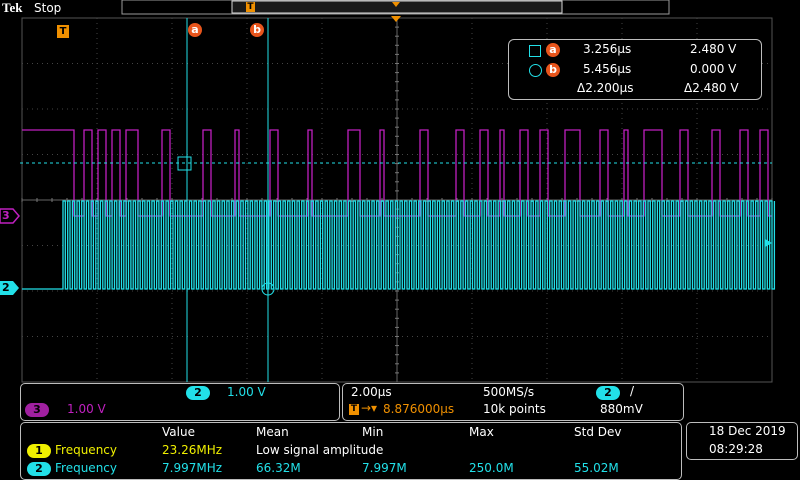 The height and width of the screenshot is (480, 800). What do you see at coordinates (481, 432) in the screenshot?
I see `meas-header-max: Max` at bounding box center [481, 432].